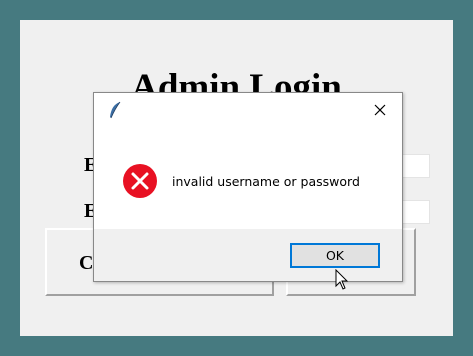  What do you see at coordinates (140, 181) in the screenshot?
I see `error-icon` at bounding box center [140, 181].